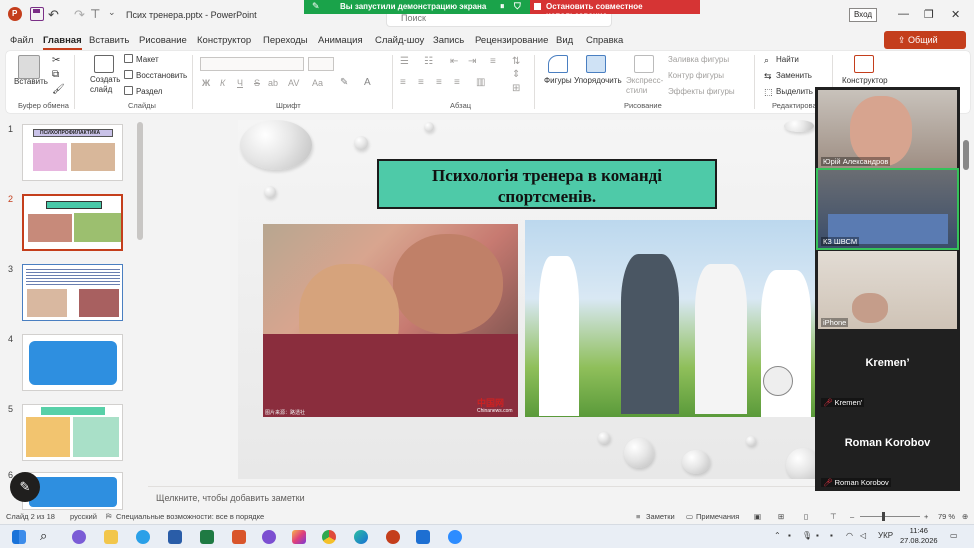  Describe the element at coordinates (502, 6) in the screenshot. I see `share-pause-icon: ⏸` at that location.